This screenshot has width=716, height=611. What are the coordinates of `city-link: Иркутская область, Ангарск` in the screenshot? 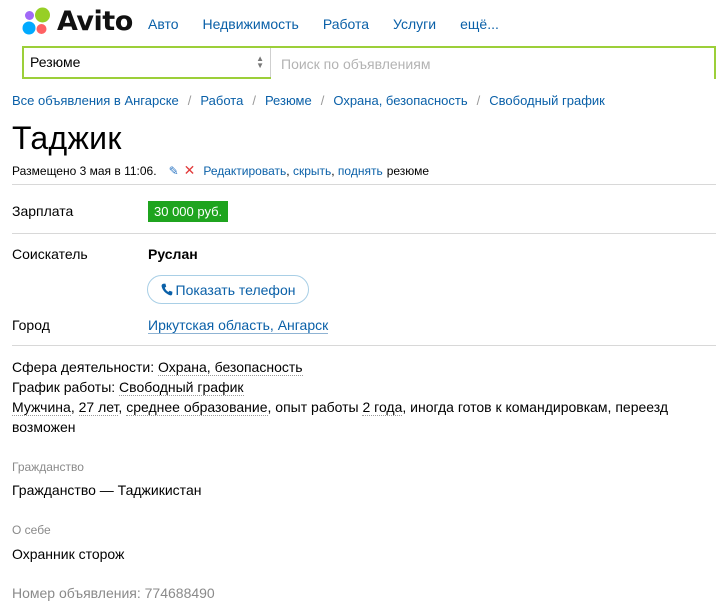 It's located at (238, 325).